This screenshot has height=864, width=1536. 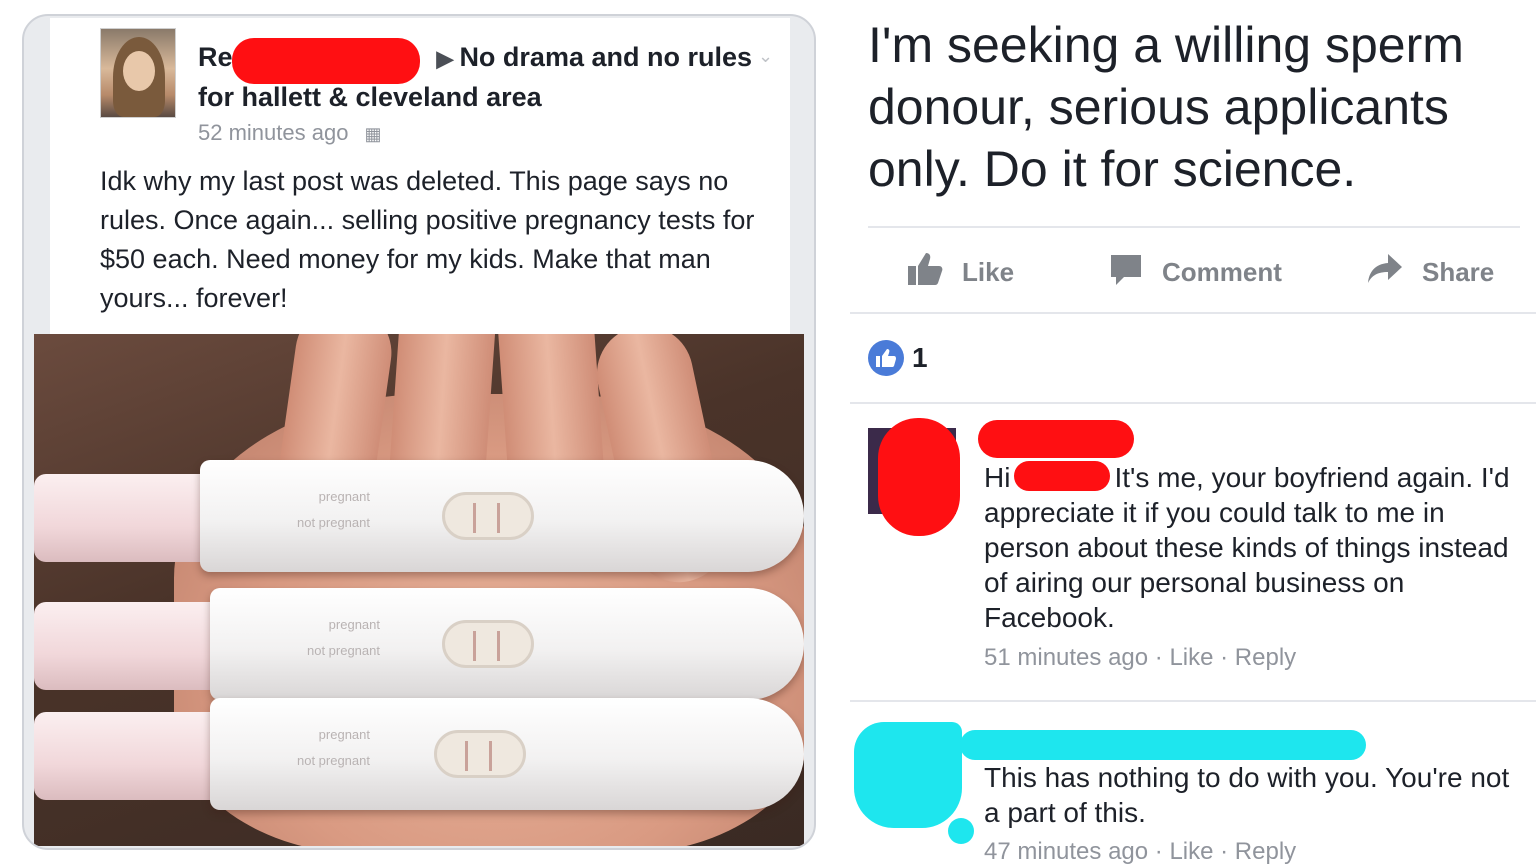 I want to click on mention-redaction, so click(x=1062, y=476).